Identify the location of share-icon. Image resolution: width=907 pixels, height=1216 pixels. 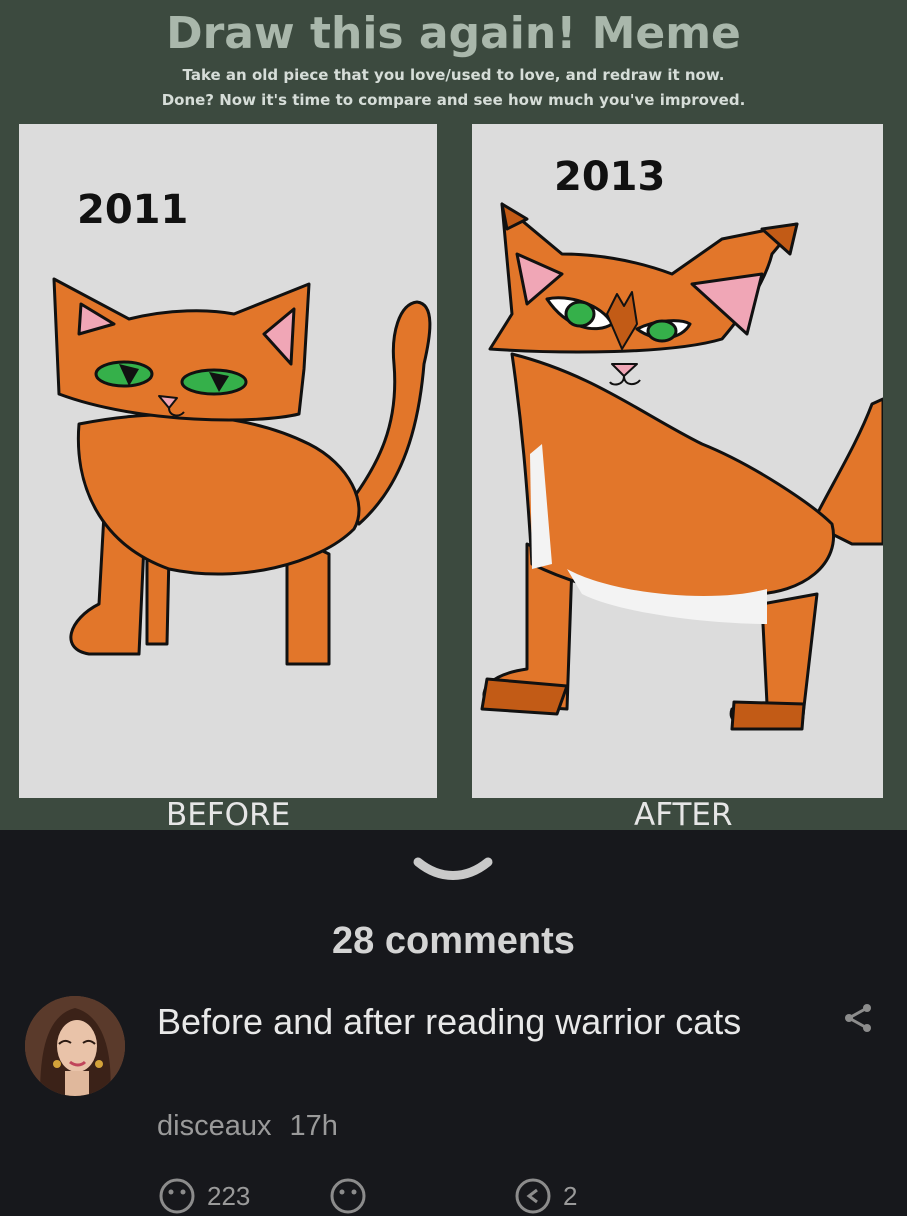
(858, 1018).